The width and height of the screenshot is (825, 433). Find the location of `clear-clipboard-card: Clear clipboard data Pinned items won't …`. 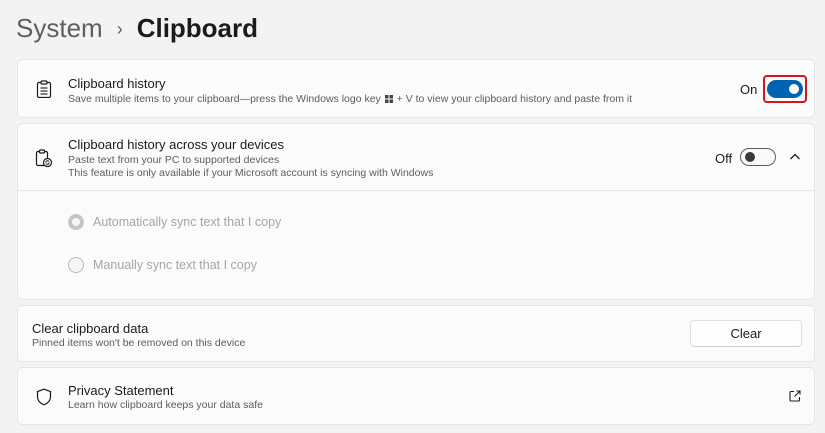

clear-clipboard-card: Clear clipboard data Pinned items won't … is located at coordinates (416, 333).